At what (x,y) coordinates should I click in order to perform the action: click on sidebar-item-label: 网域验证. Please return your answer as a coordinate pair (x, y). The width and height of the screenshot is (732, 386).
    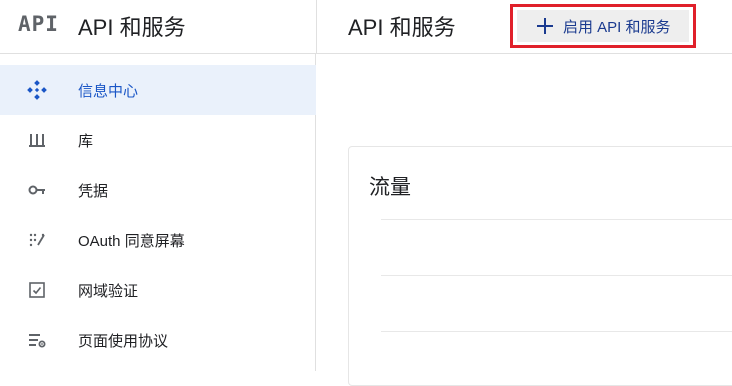
    Looking at the image, I should click on (108, 291).